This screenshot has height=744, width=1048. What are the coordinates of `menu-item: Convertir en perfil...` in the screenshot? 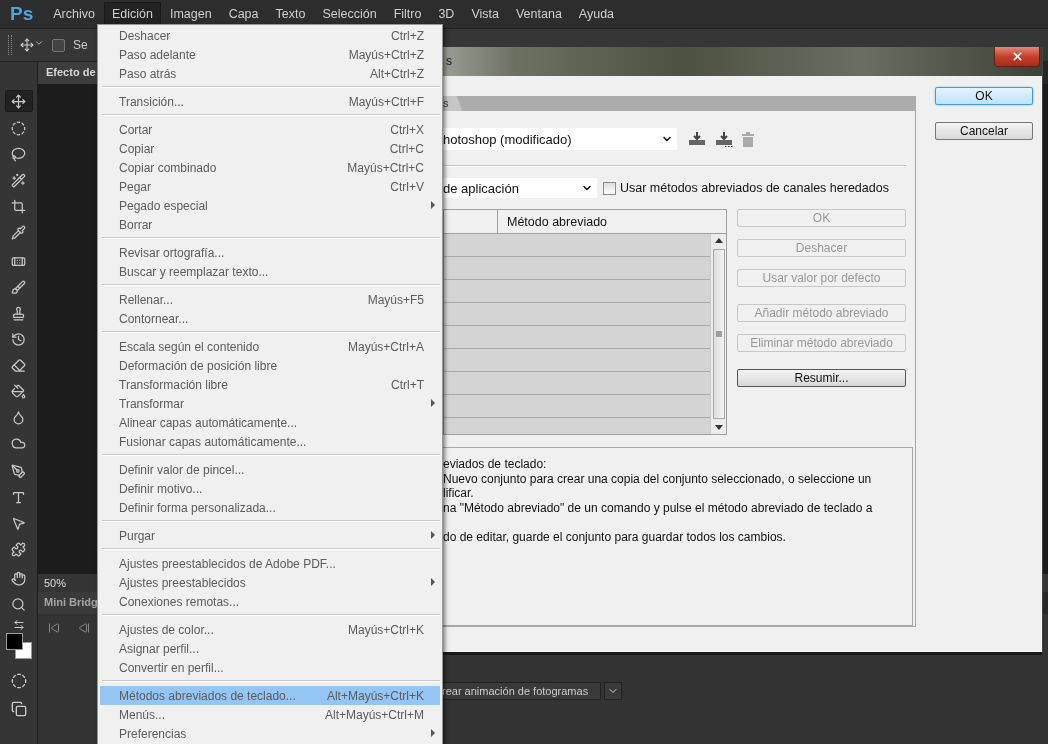 It's located at (270, 667).